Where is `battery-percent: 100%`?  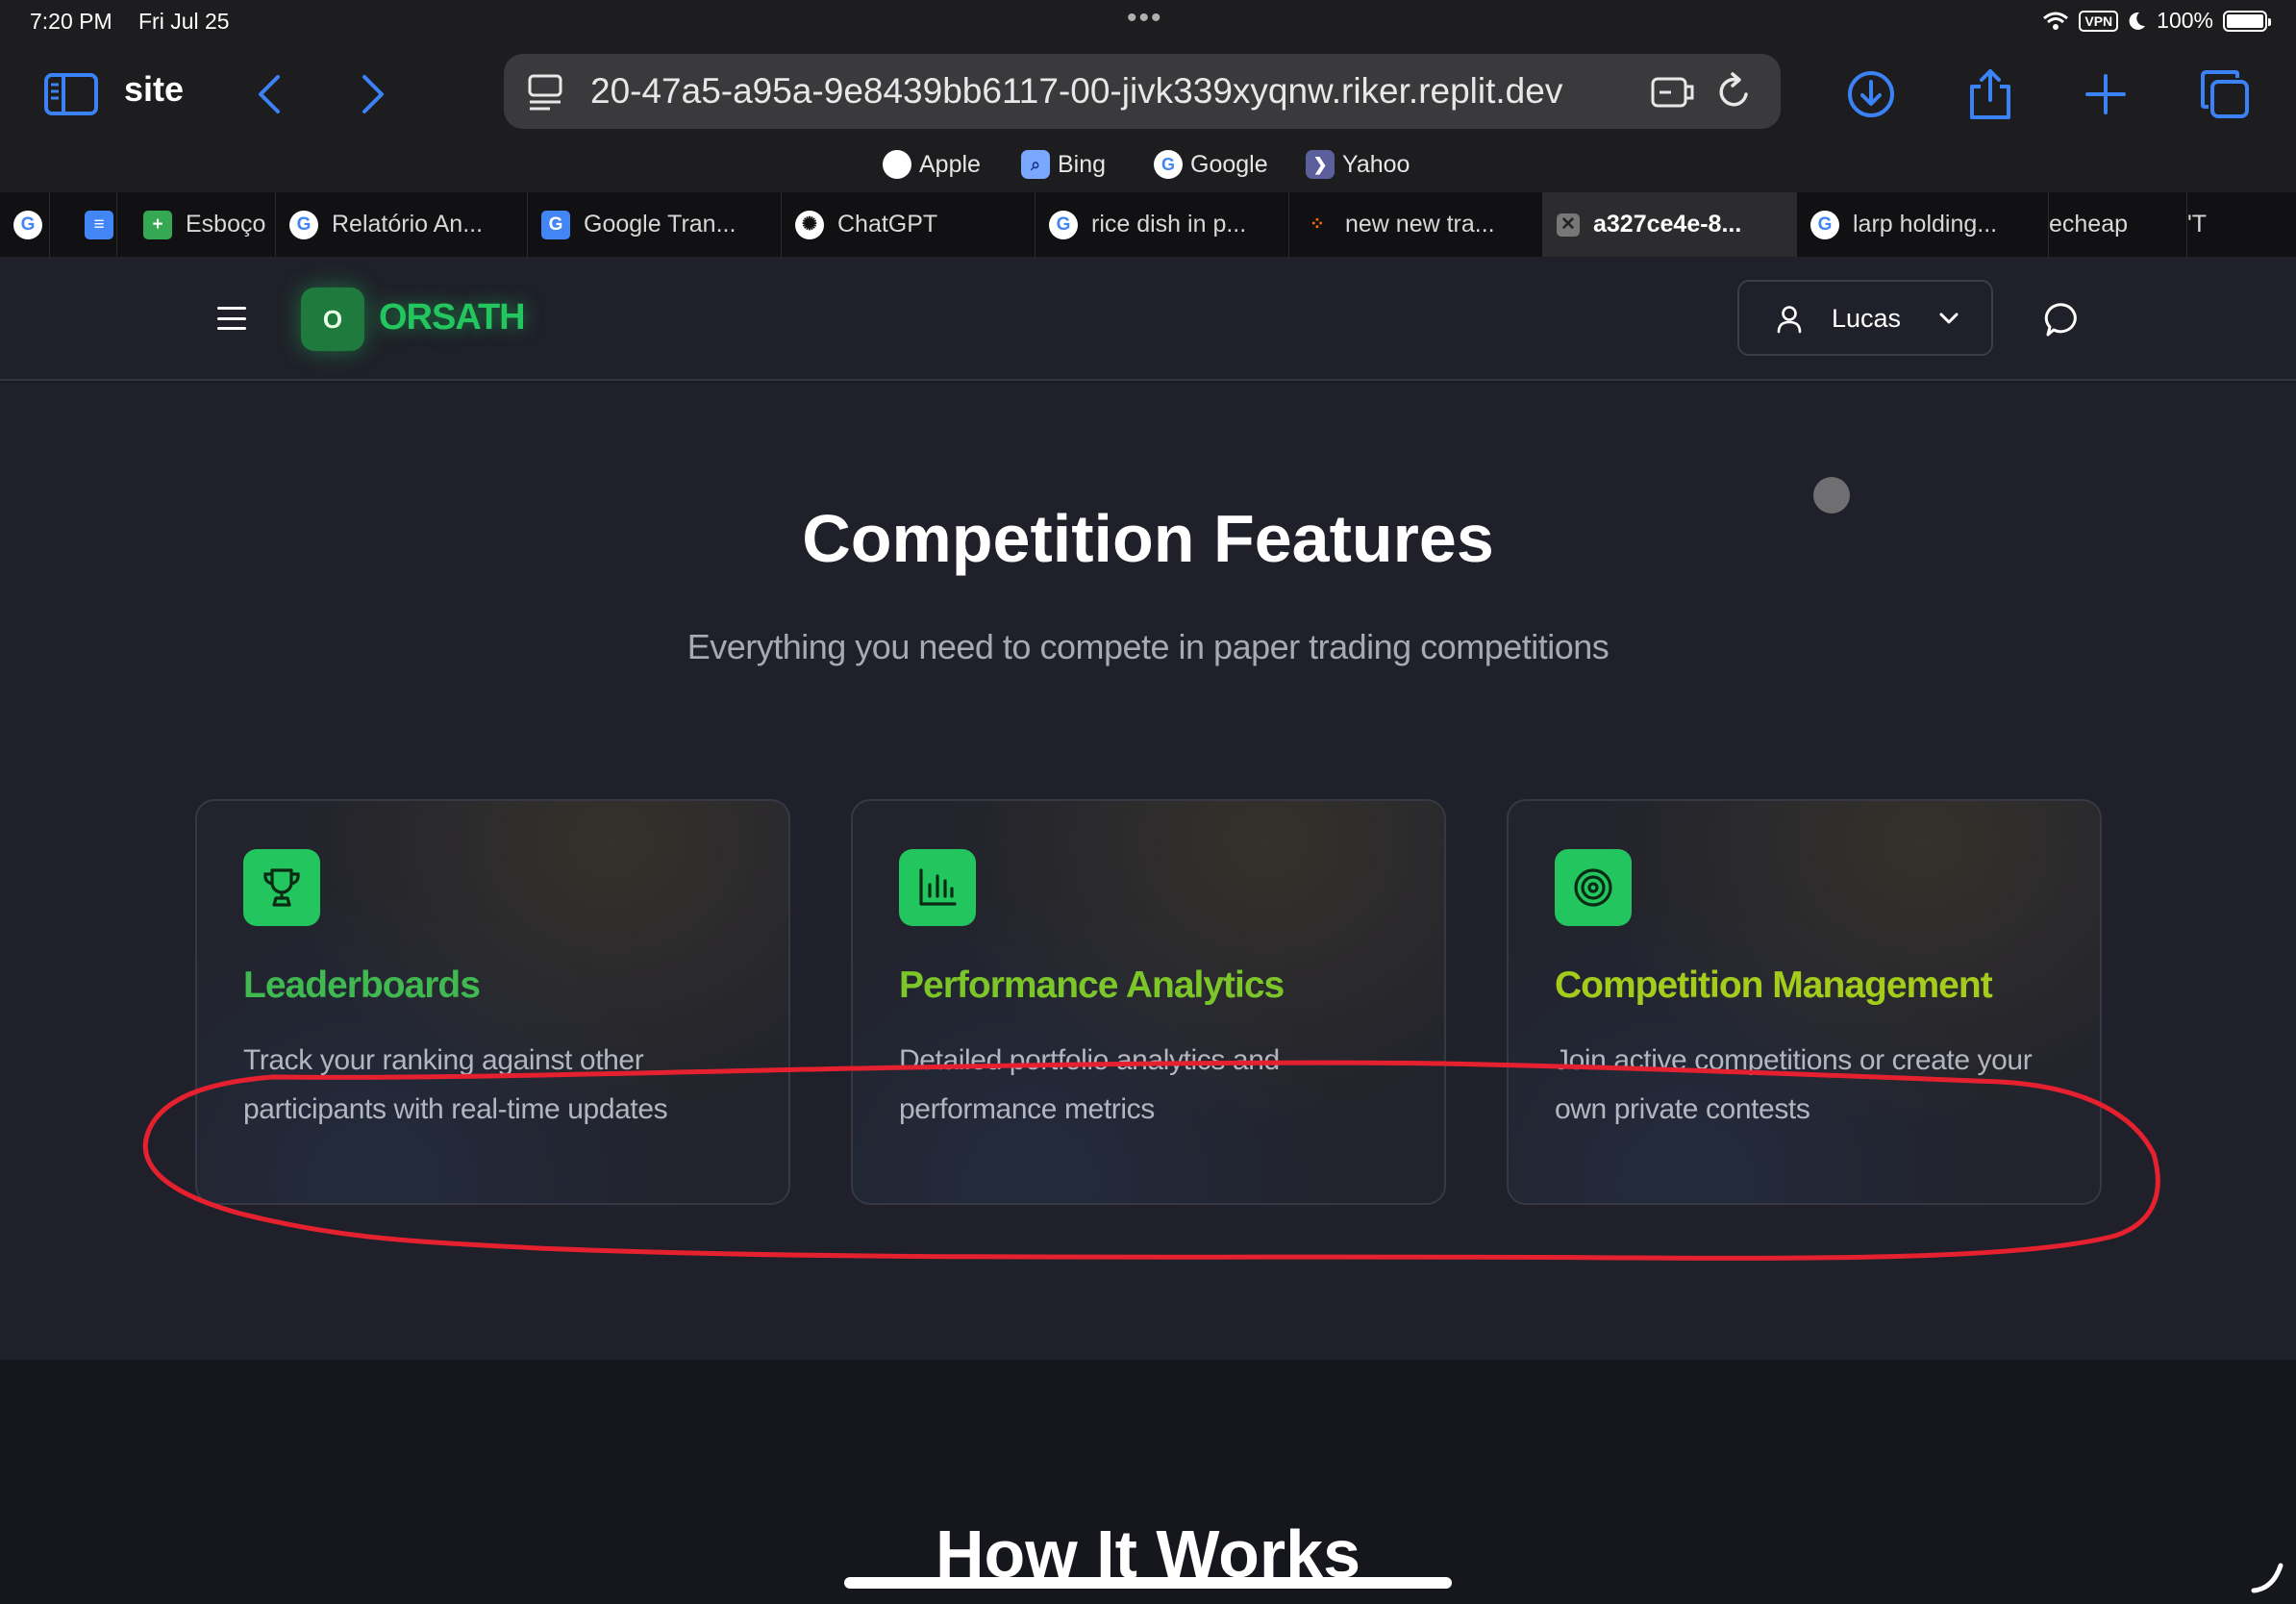 battery-percent: 100% is located at coordinates (2185, 20).